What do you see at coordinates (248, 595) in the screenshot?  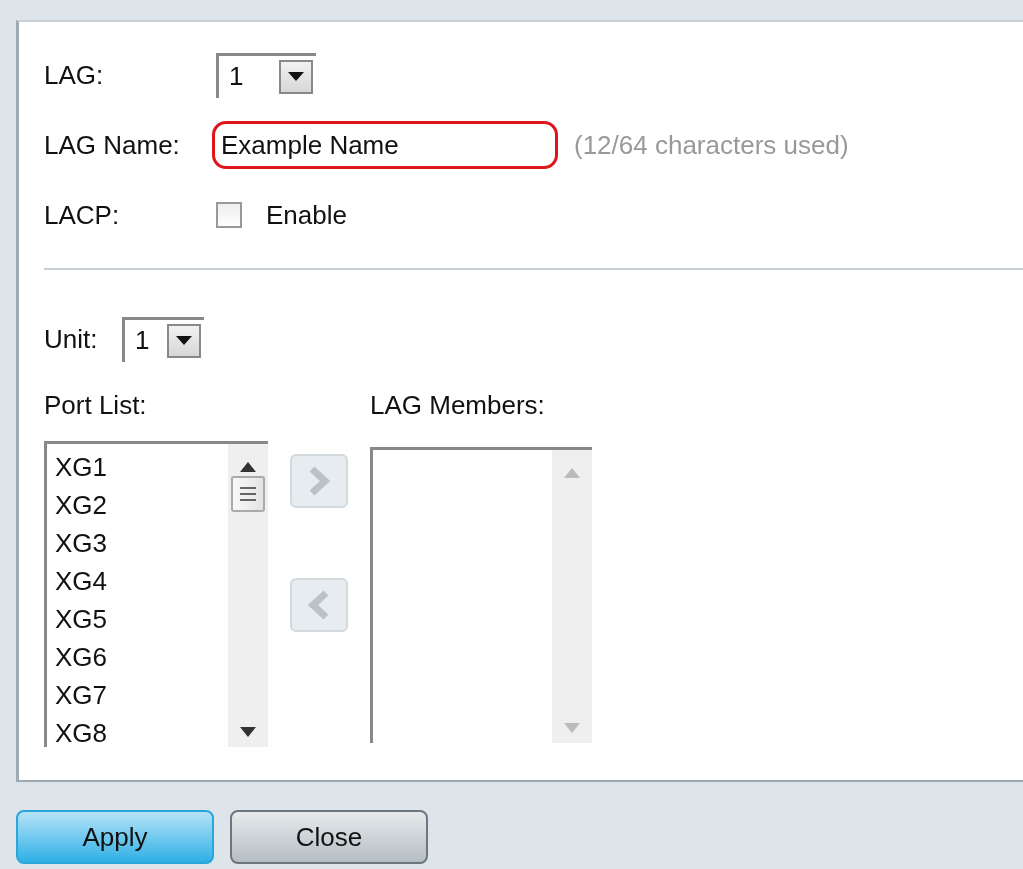 I see `scrollbar` at bounding box center [248, 595].